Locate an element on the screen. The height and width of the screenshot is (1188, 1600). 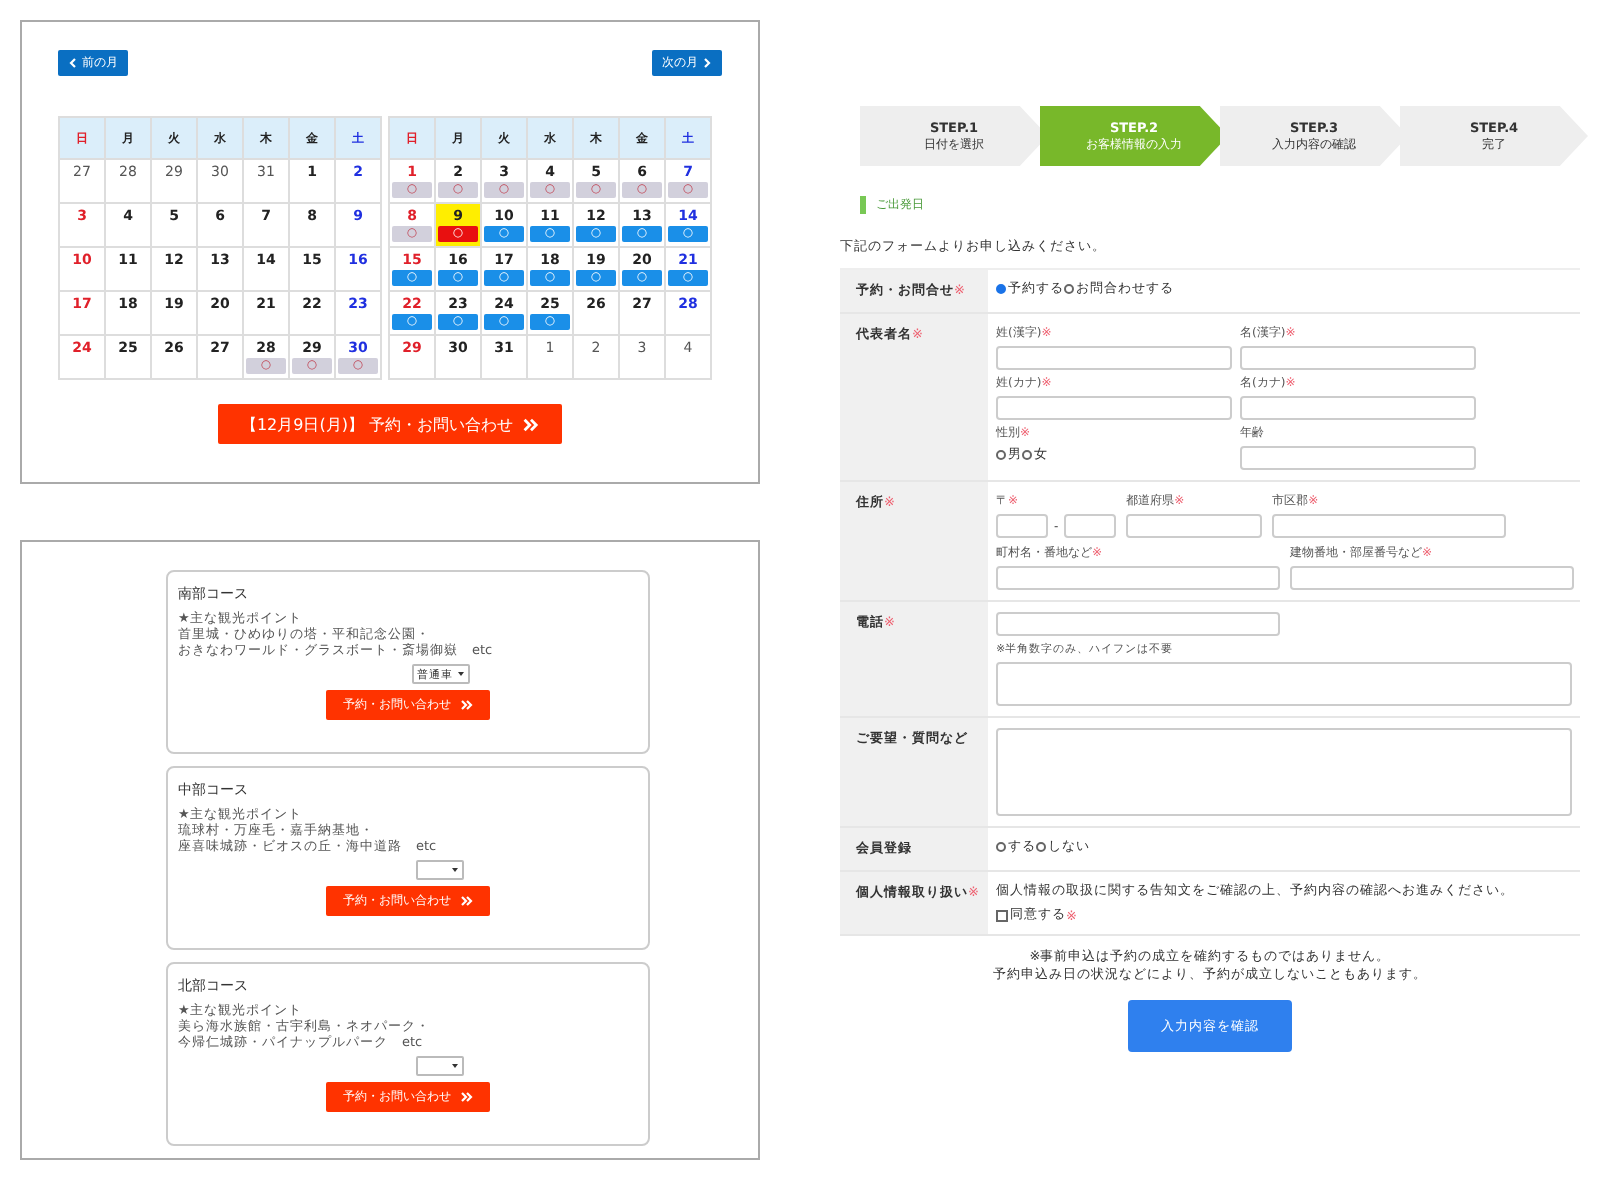
reserve-button: 【12月9日(月)】 予約・お問い合わせ is located at coordinates (390, 424).